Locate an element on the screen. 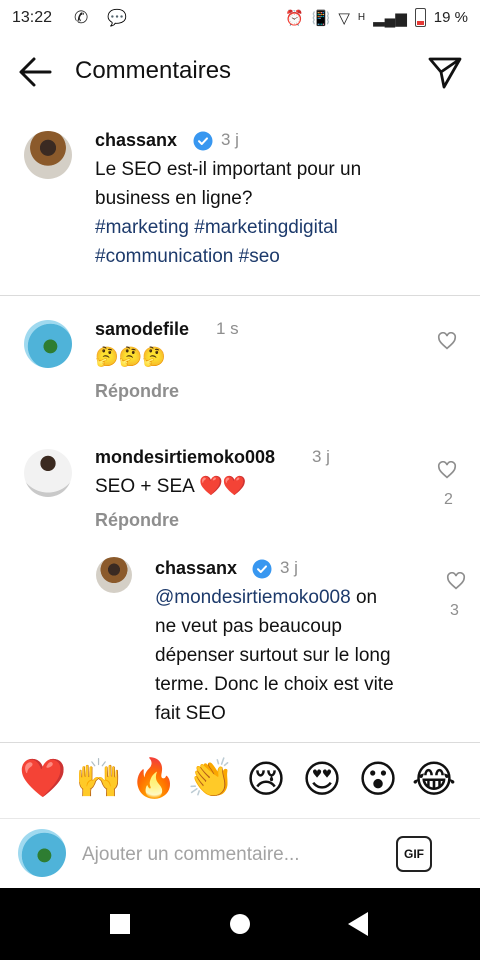  divider is located at coordinates (240, 295).